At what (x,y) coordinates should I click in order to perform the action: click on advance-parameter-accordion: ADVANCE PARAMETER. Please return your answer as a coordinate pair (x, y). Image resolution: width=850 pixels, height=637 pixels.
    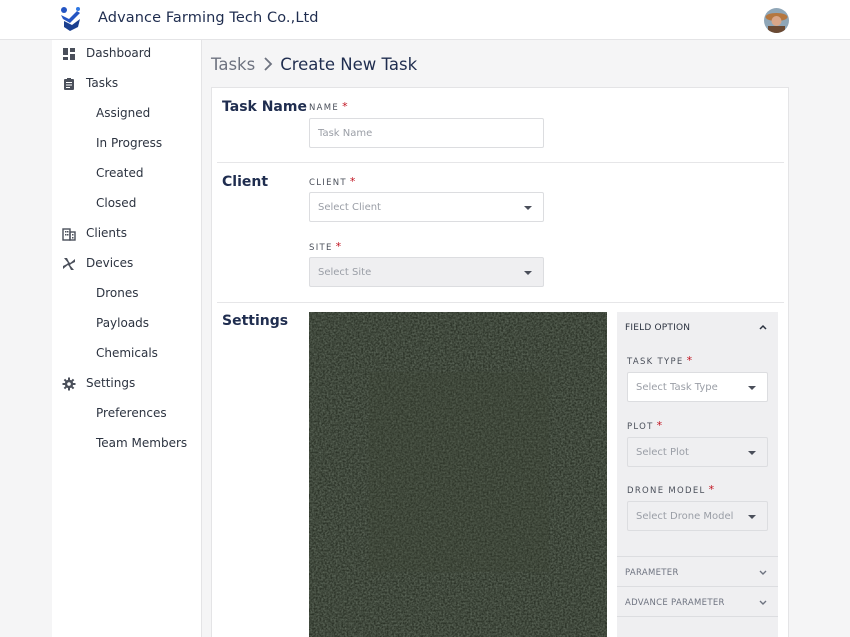
    Looking at the image, I should click on (697, 601).